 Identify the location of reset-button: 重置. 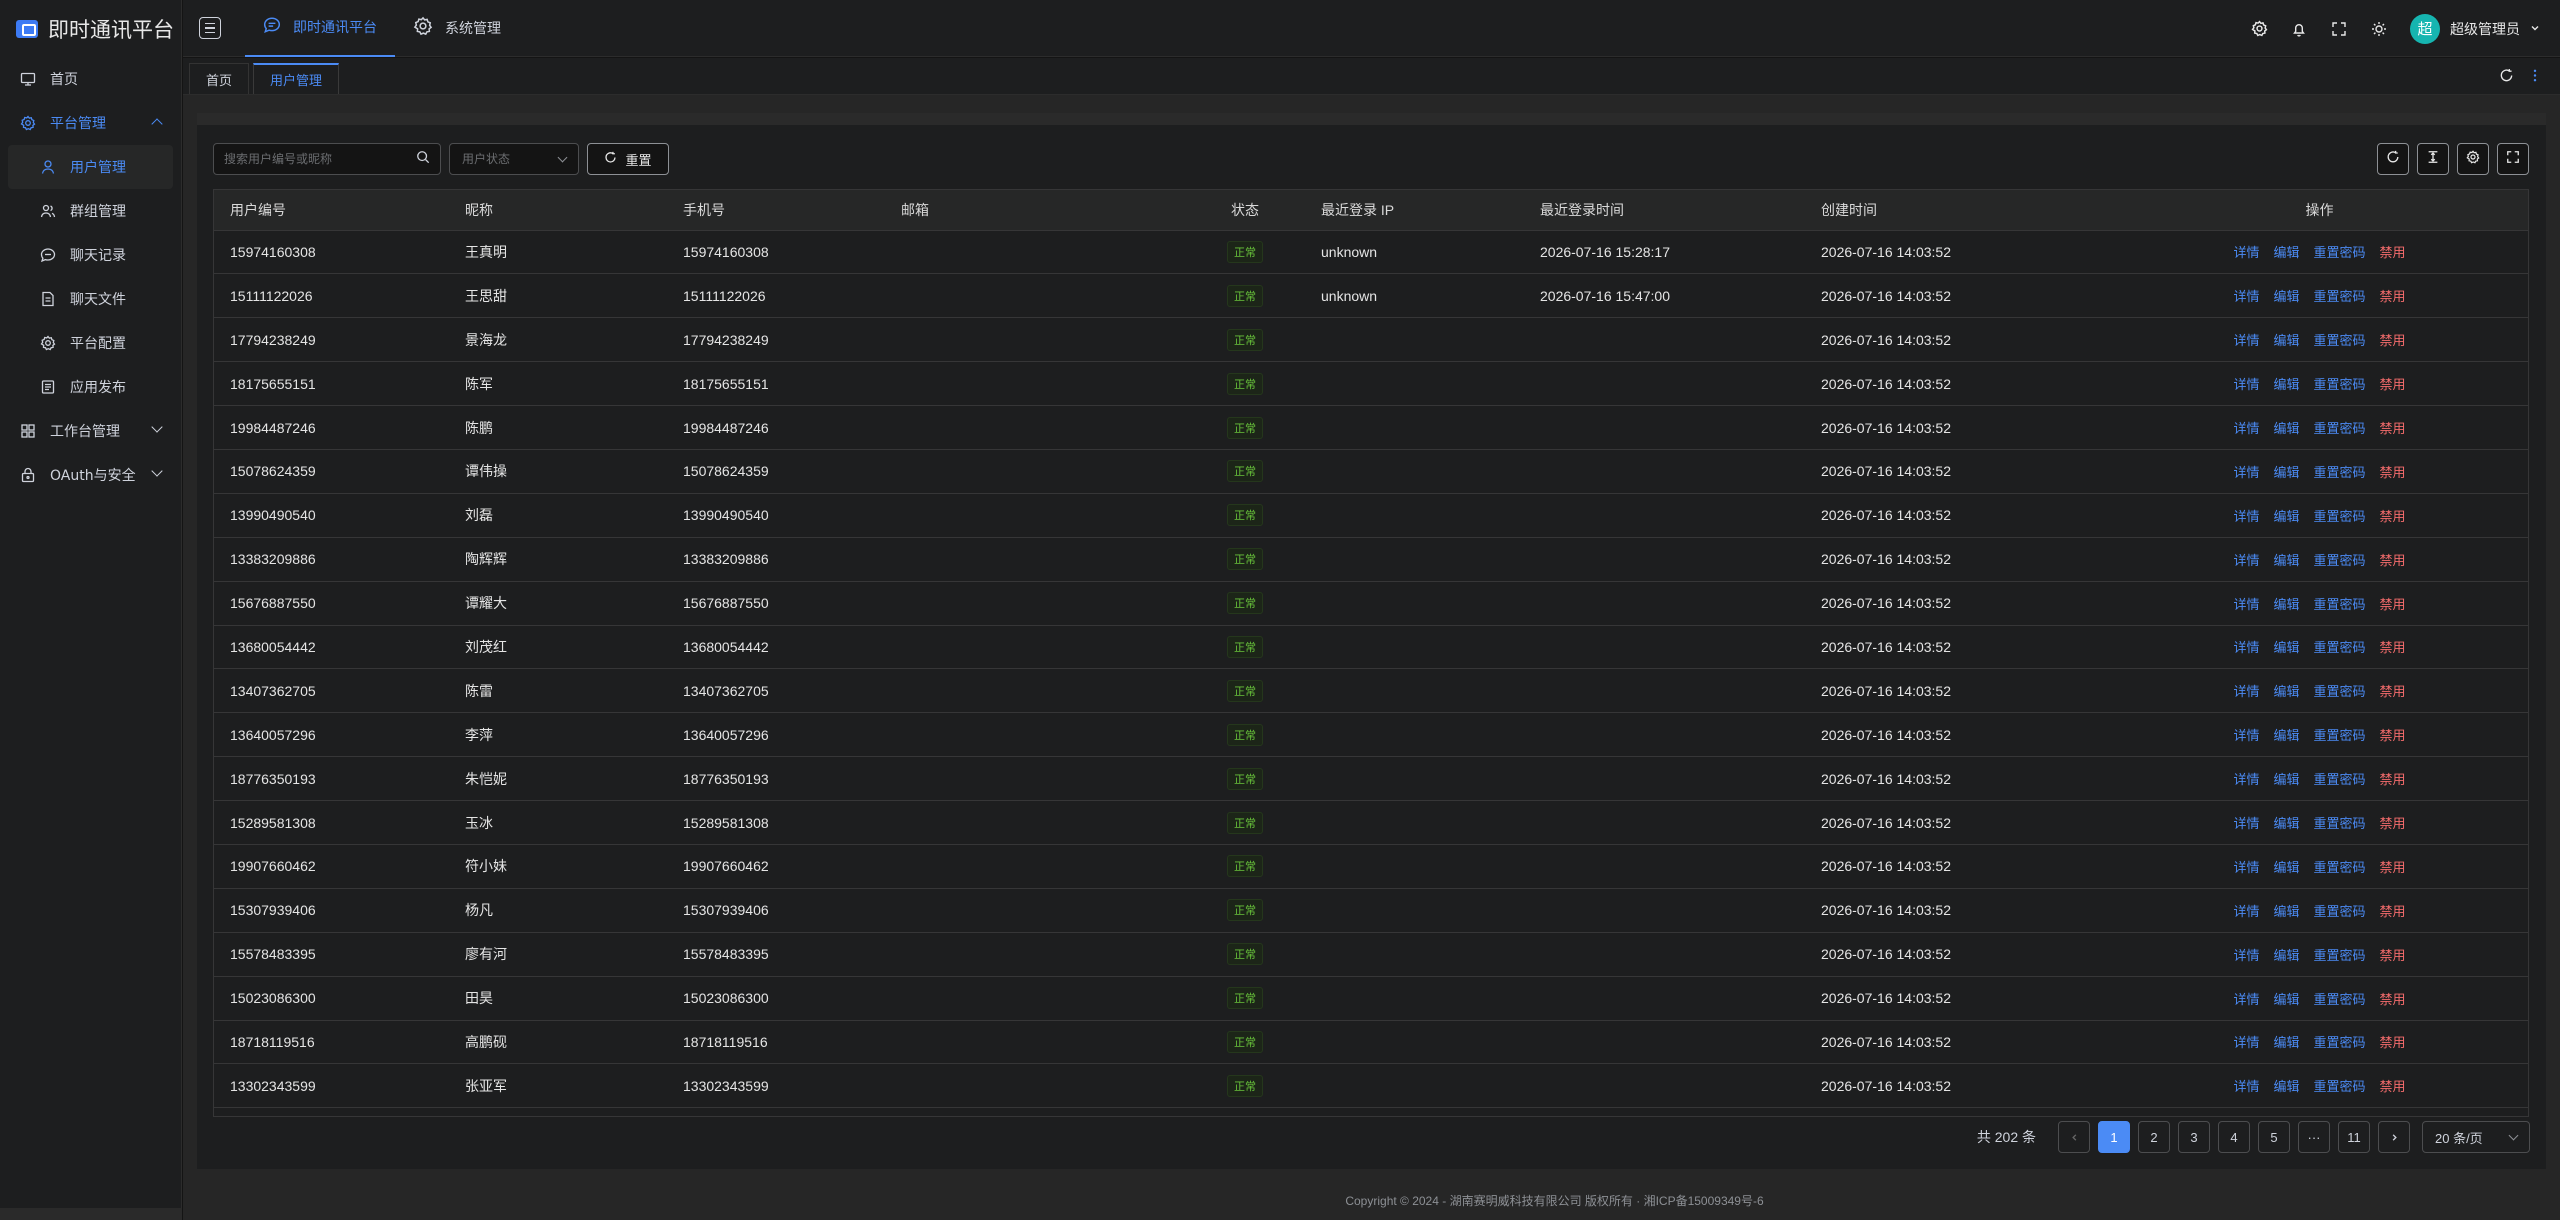
(628, 159).